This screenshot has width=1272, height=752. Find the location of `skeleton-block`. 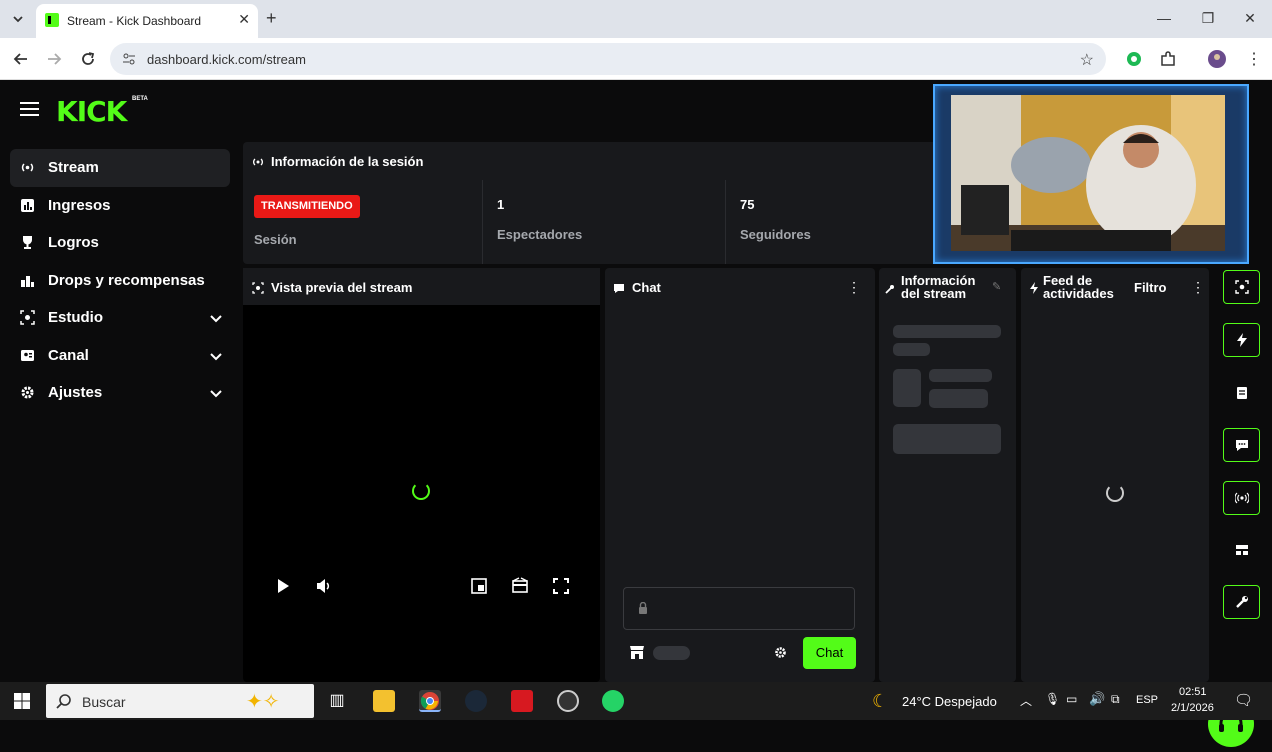

skeleton-block is located at coordinates (947, 439).